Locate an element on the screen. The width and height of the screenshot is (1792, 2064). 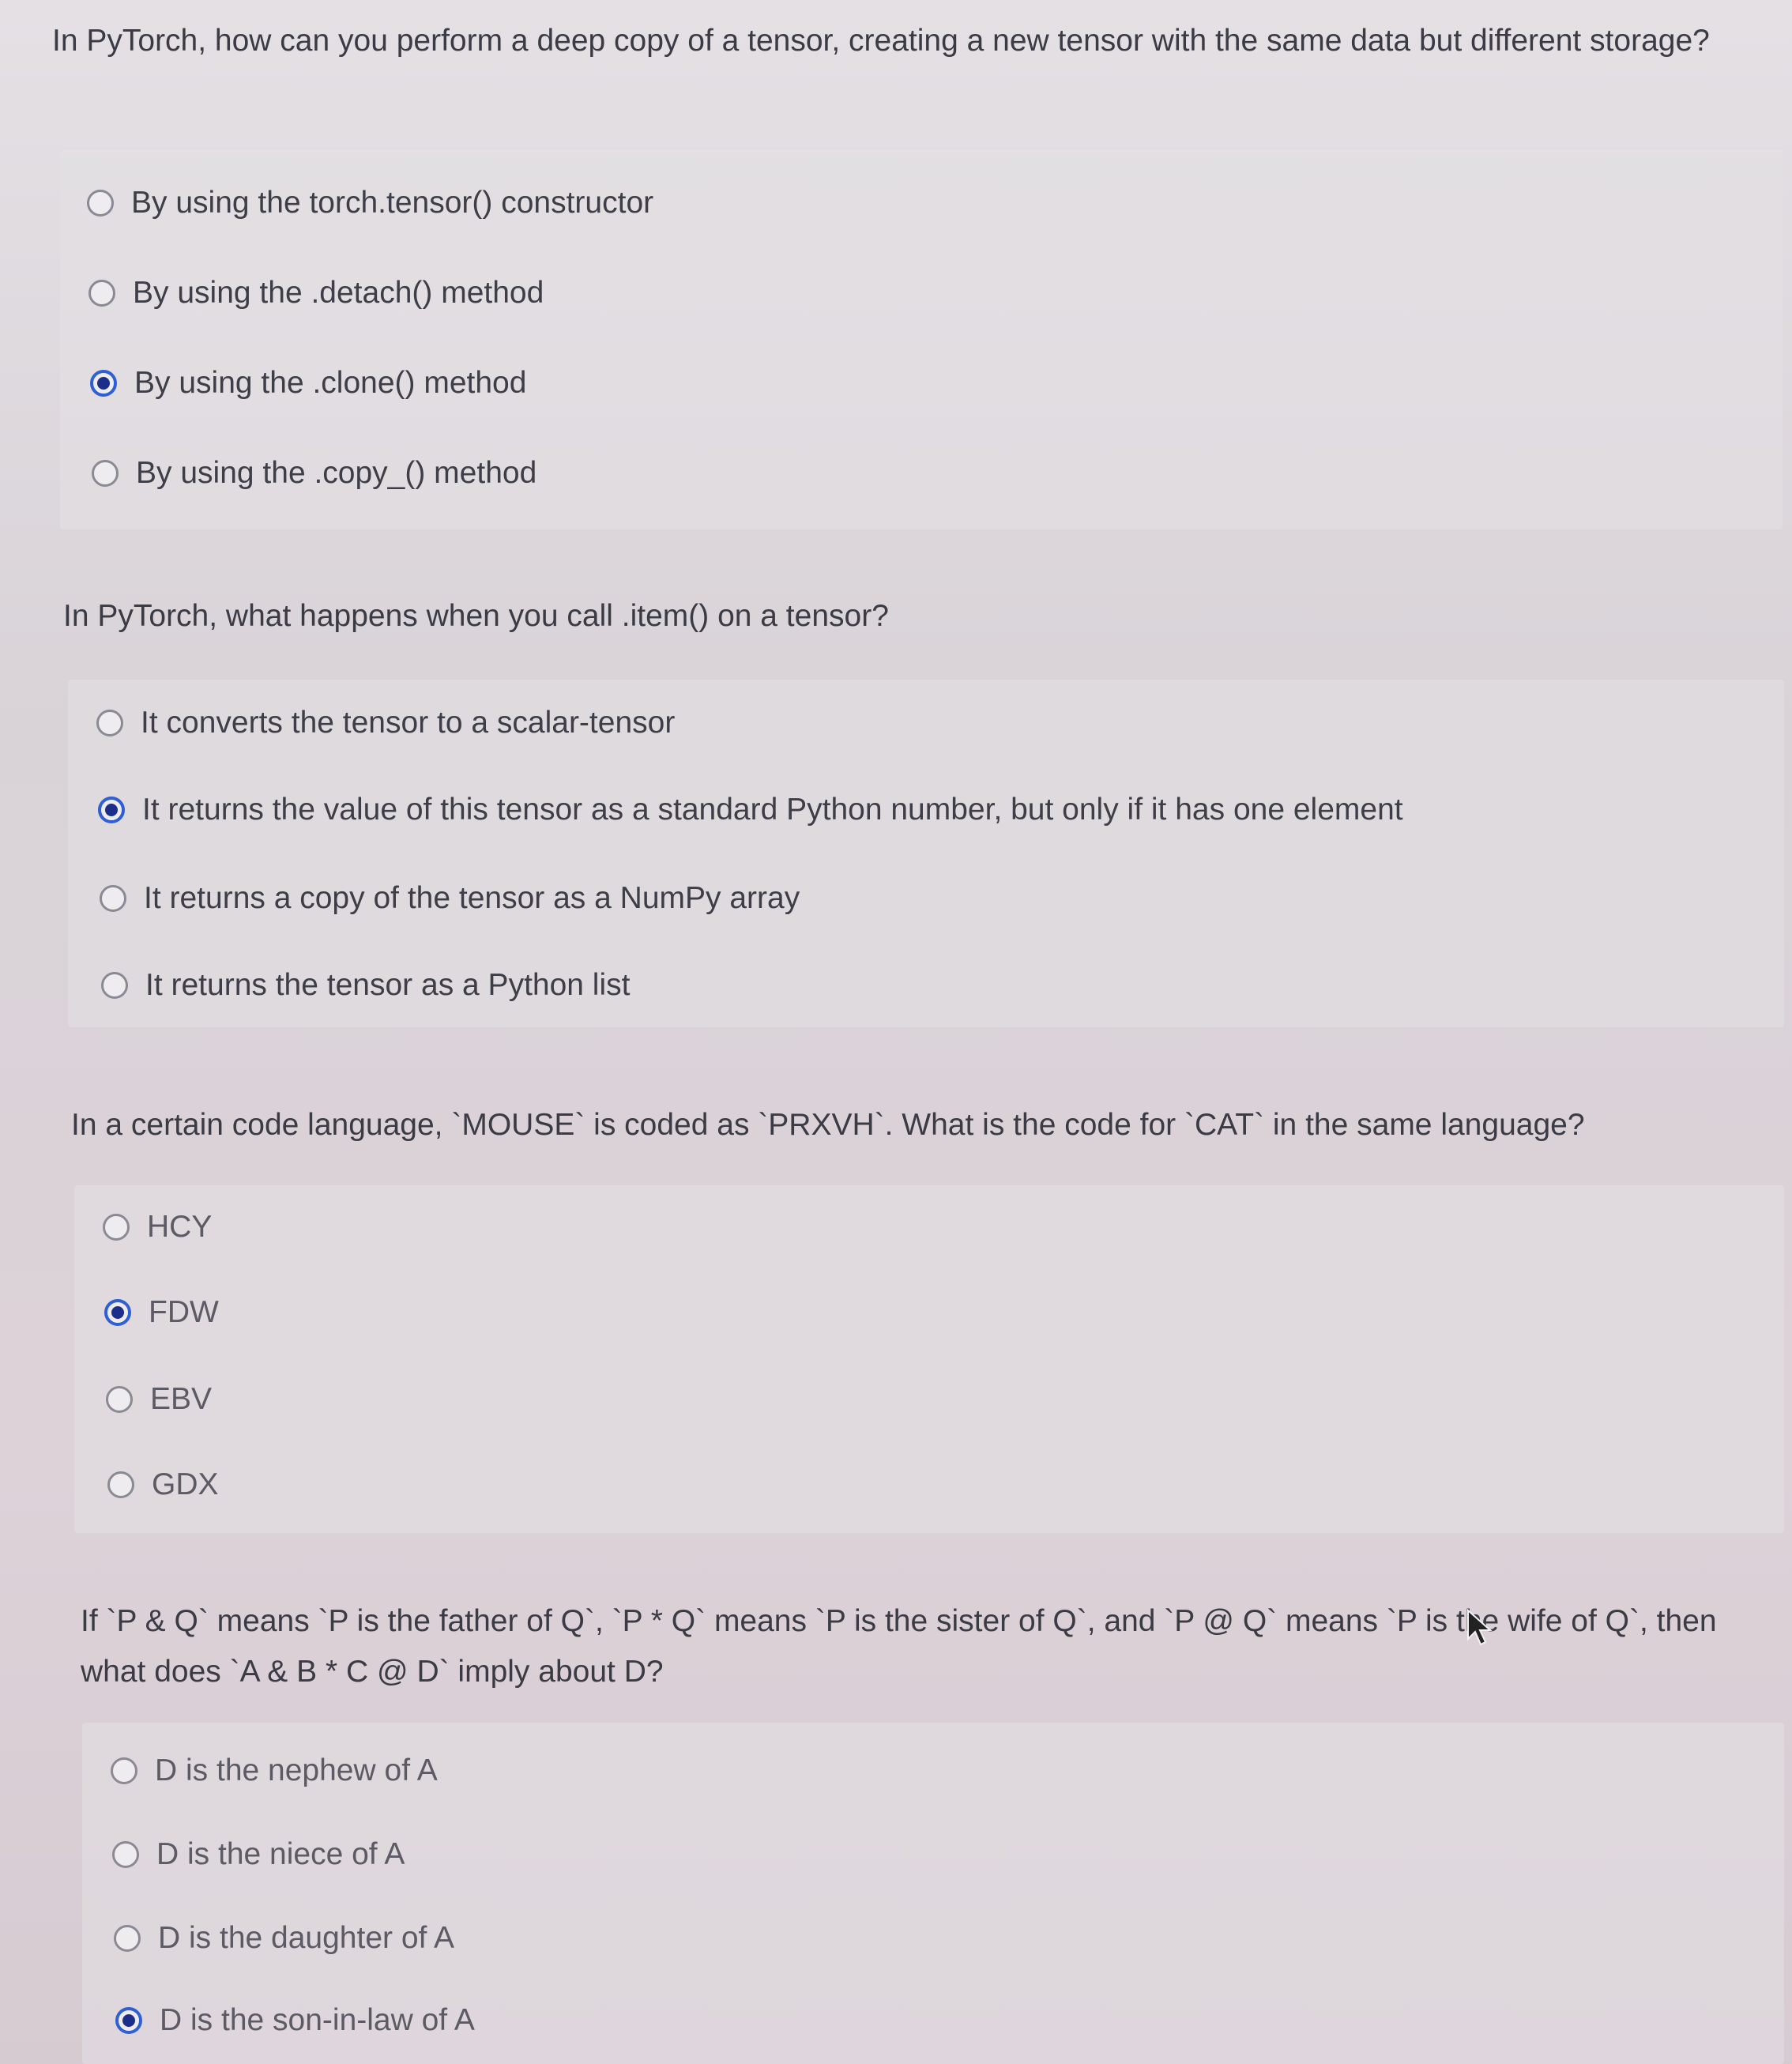
option-niece: D is the niece of A is located at coordinates (258, 1854).